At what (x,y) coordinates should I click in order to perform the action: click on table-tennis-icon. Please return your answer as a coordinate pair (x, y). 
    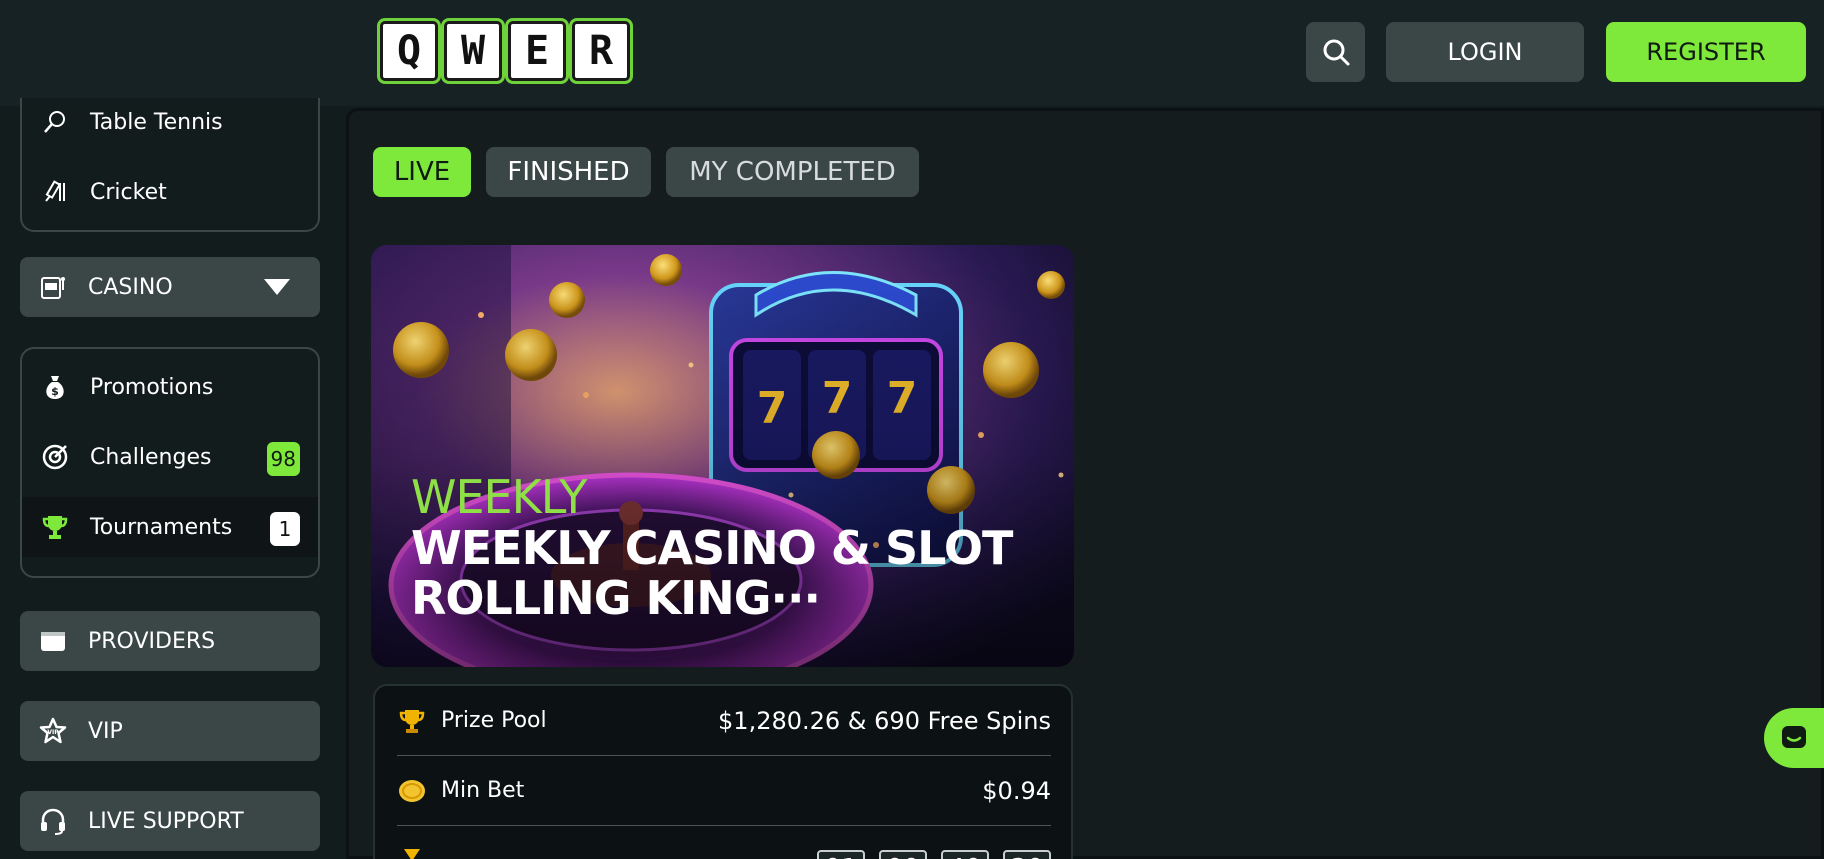
    Looking at the image, I should click on (55, 122).